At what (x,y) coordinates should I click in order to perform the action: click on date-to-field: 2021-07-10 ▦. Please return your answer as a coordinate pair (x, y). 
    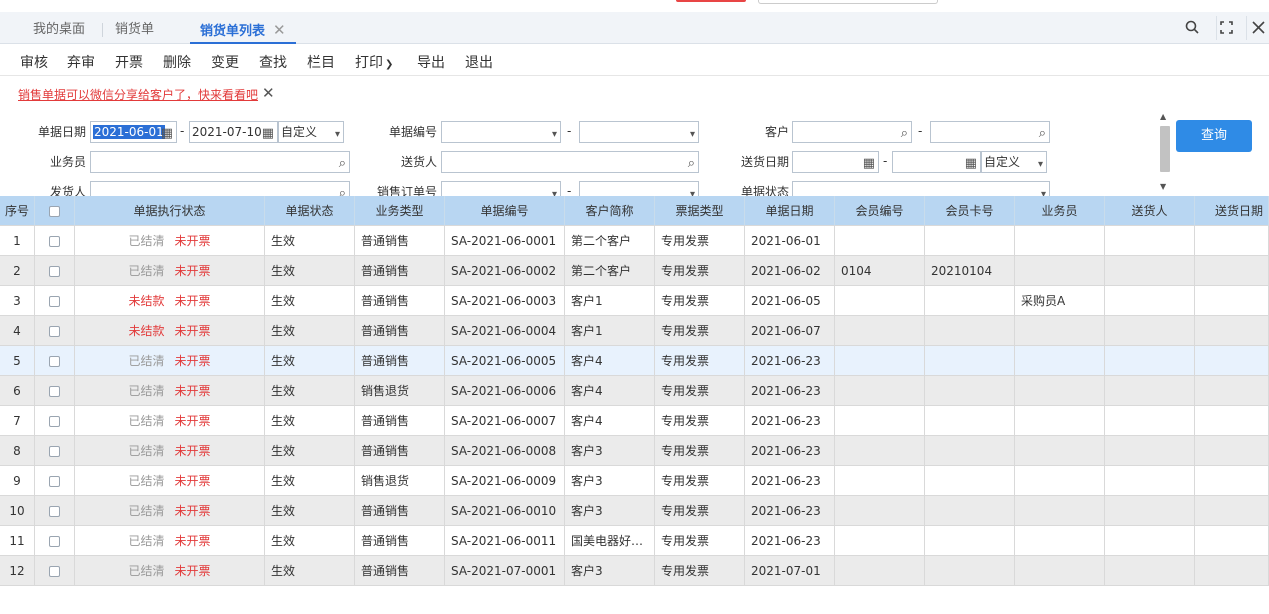
    Looking at the image, I should click on (233, 132).